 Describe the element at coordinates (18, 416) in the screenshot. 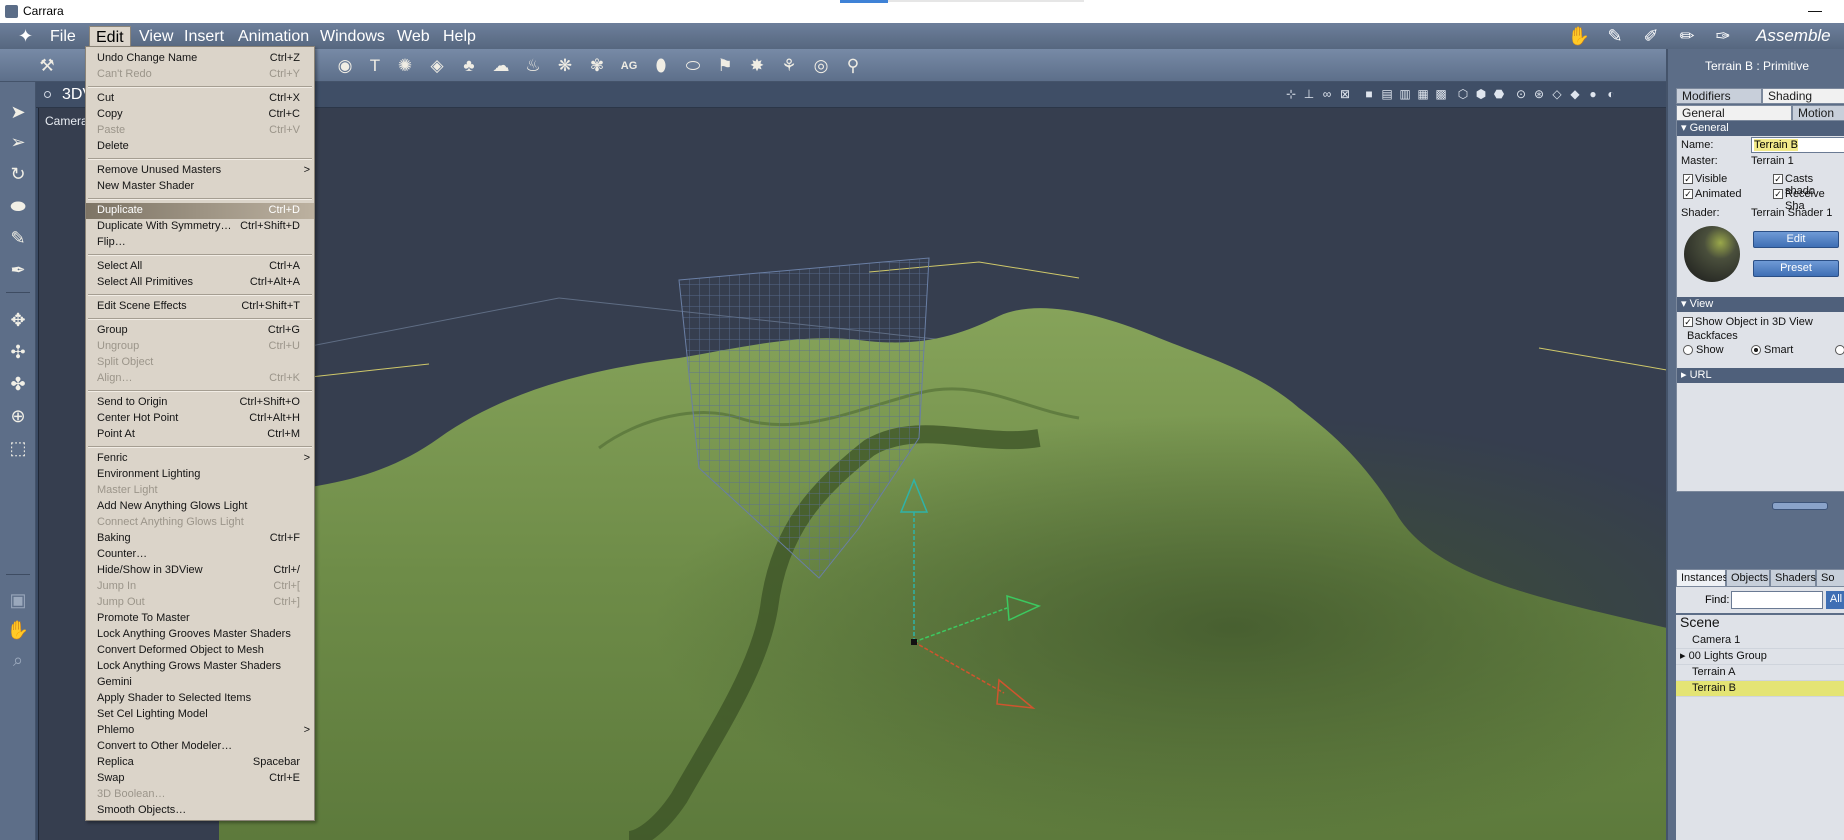

I see `move-all-icon: ⊕` at that location.